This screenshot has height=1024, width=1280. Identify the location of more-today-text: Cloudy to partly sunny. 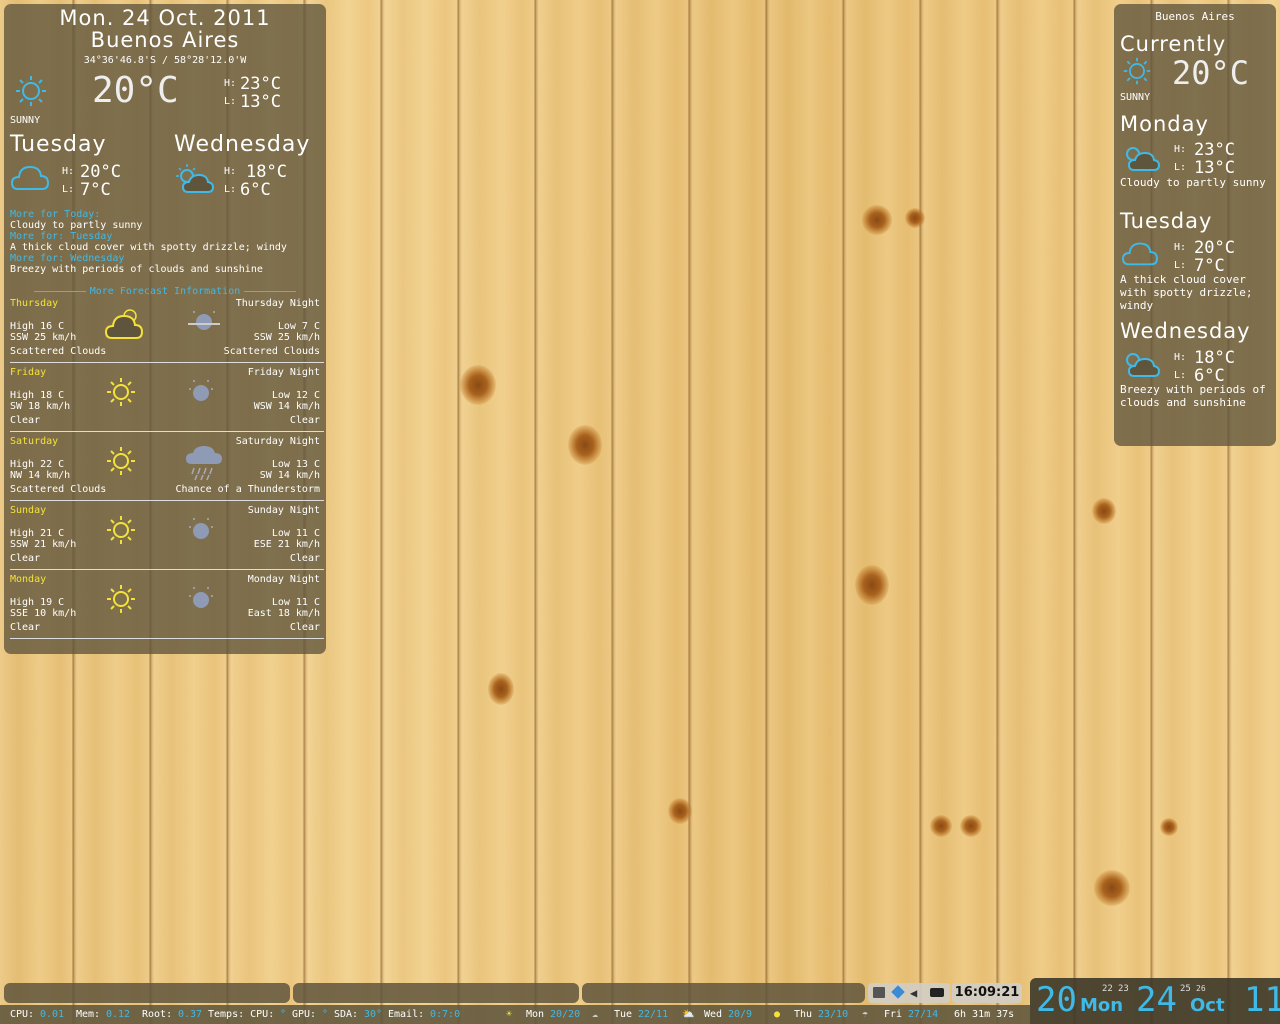
(76, 225).